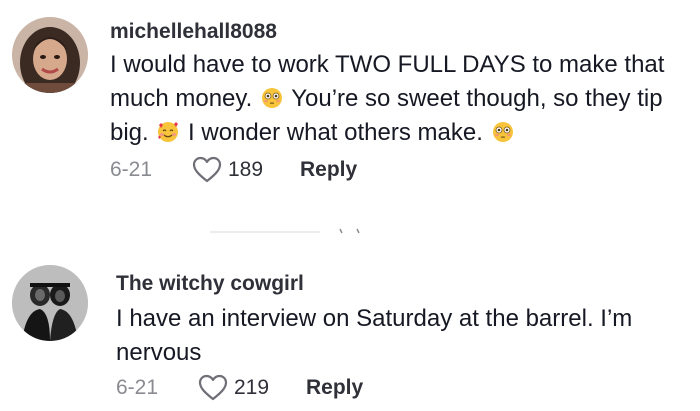  I want to click on comment-text-line: big. I wonder what others make., so click(402, 133).